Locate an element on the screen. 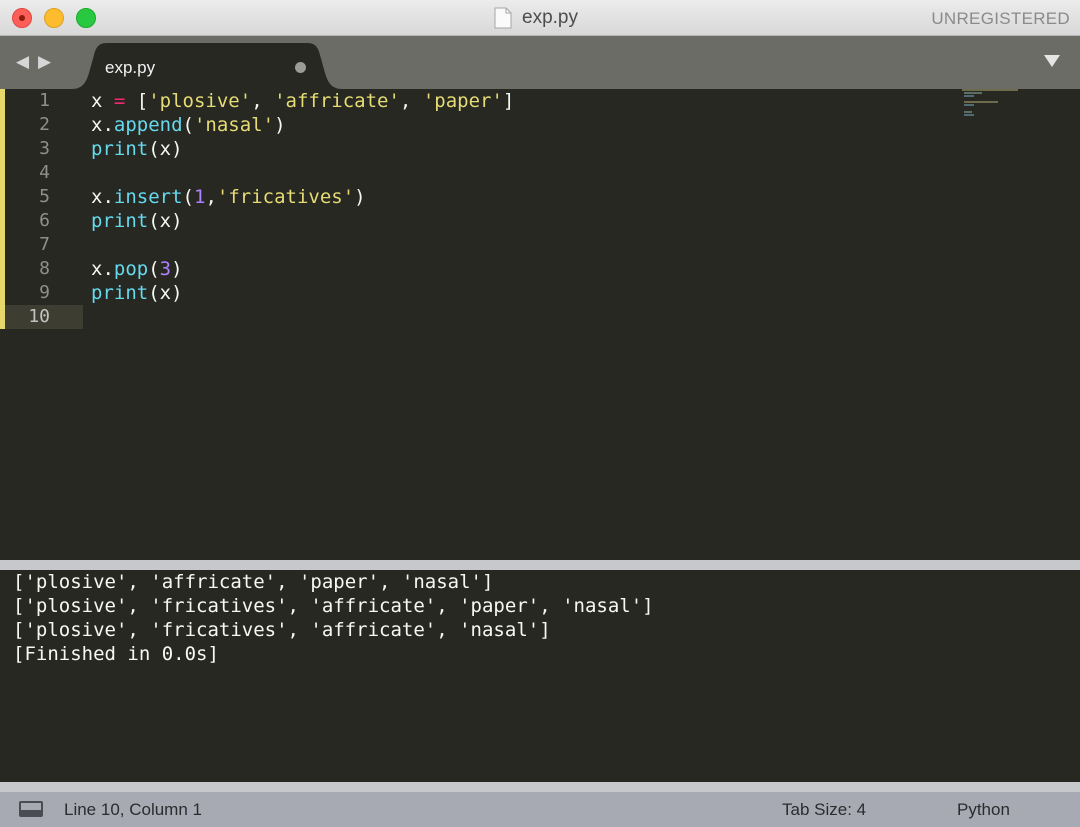  line-number: 7 is located at coordinates (44, 244).